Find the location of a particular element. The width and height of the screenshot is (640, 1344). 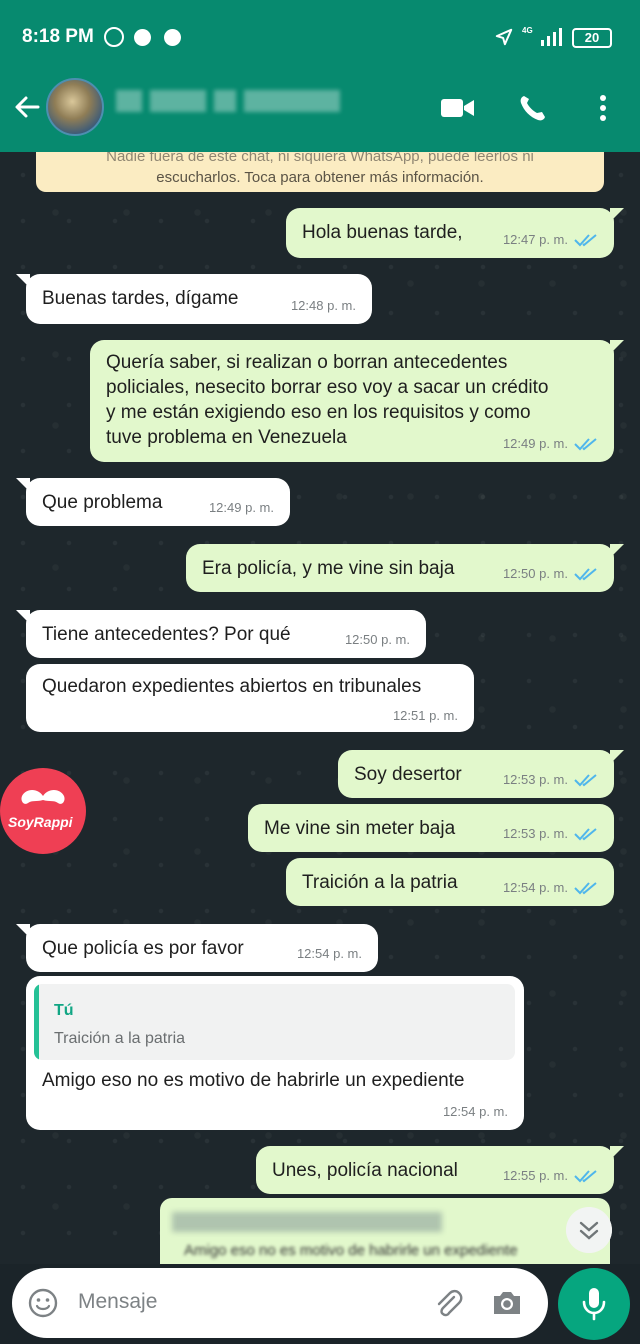

emoji-icon is located at coordinates (43, 1303).